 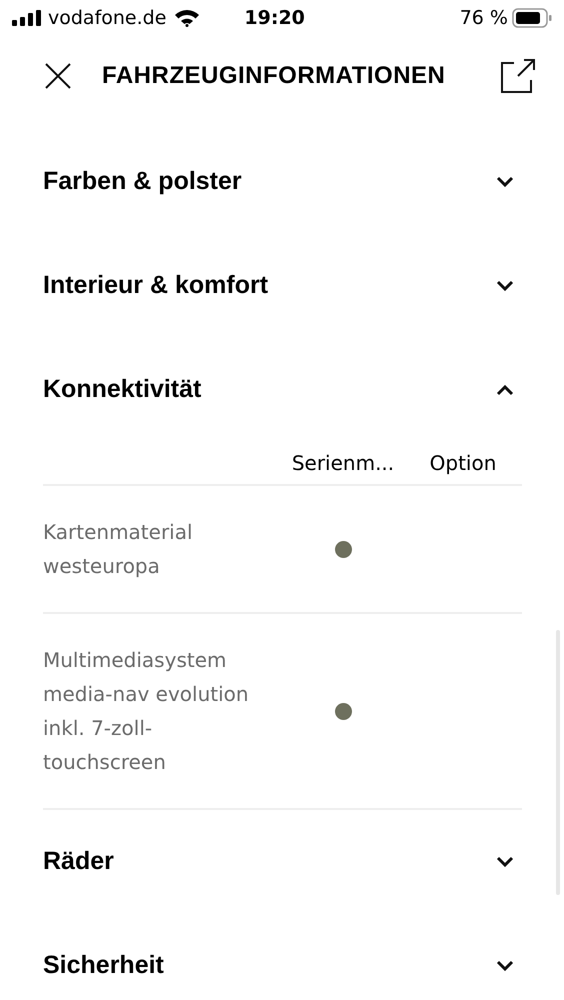 What do you see at coordinates (274, 18) in the screenshot?
I see `clock-time: 19:20` at bounding box center [274, 18].